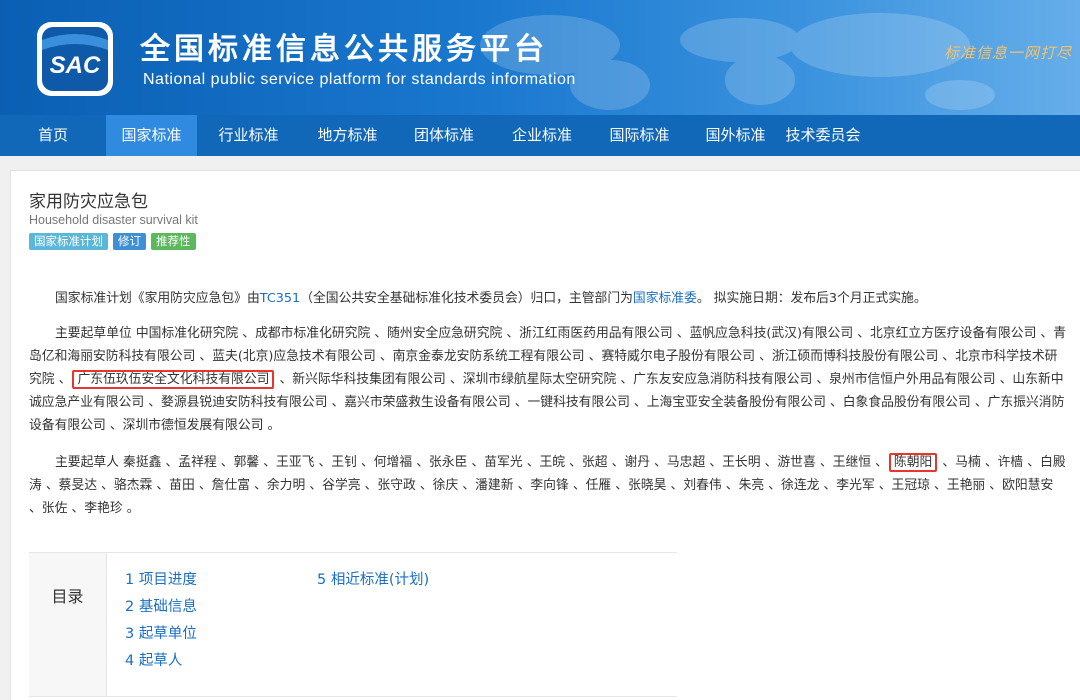  I want to click on site-title: 全国标准信息公共服务平台, so click(344, 49).